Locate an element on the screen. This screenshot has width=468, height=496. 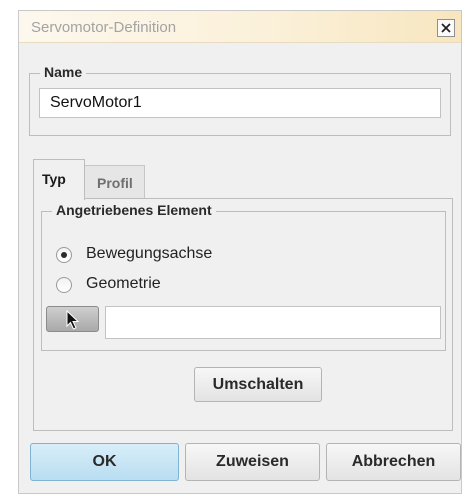
name-group-legend: Name is located at coordinates (63, 72).